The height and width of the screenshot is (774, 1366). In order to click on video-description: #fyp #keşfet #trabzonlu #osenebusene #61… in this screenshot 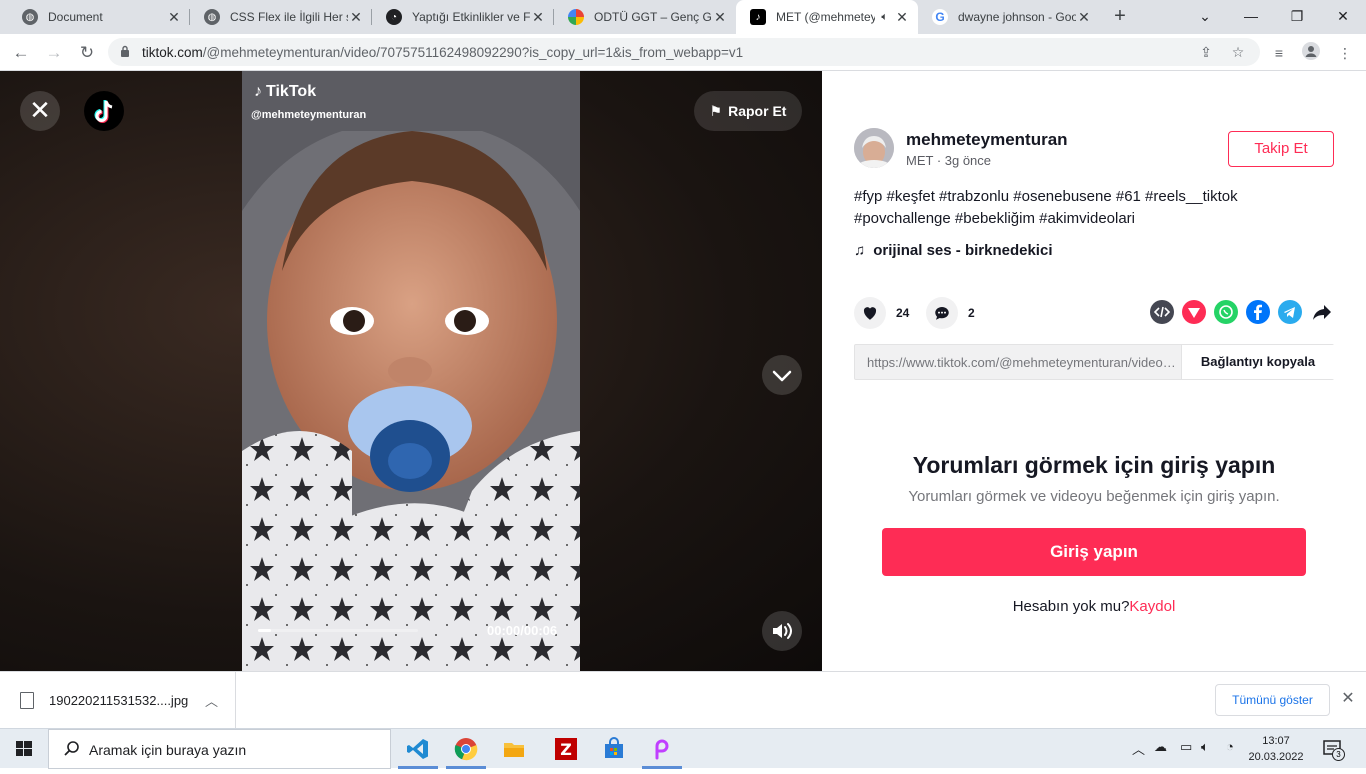, I will do `click(1089, 208)`.